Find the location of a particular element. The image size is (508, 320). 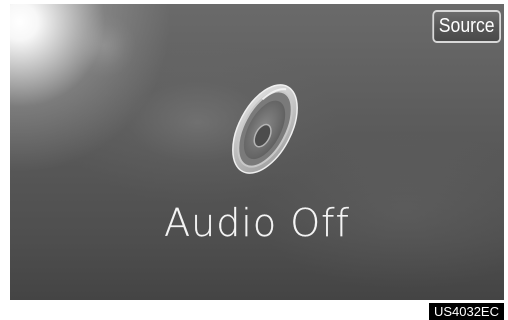

source-button: Source is located at coordinates (466, 26).